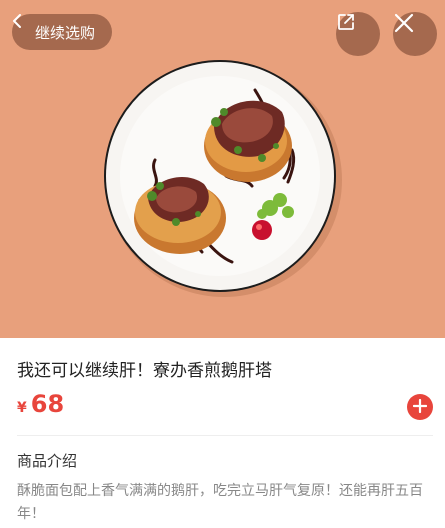 Image resolution: width=445 pixels, height=528 pixels. I want to click on price-row: ¥ 68, so click(40, 406).